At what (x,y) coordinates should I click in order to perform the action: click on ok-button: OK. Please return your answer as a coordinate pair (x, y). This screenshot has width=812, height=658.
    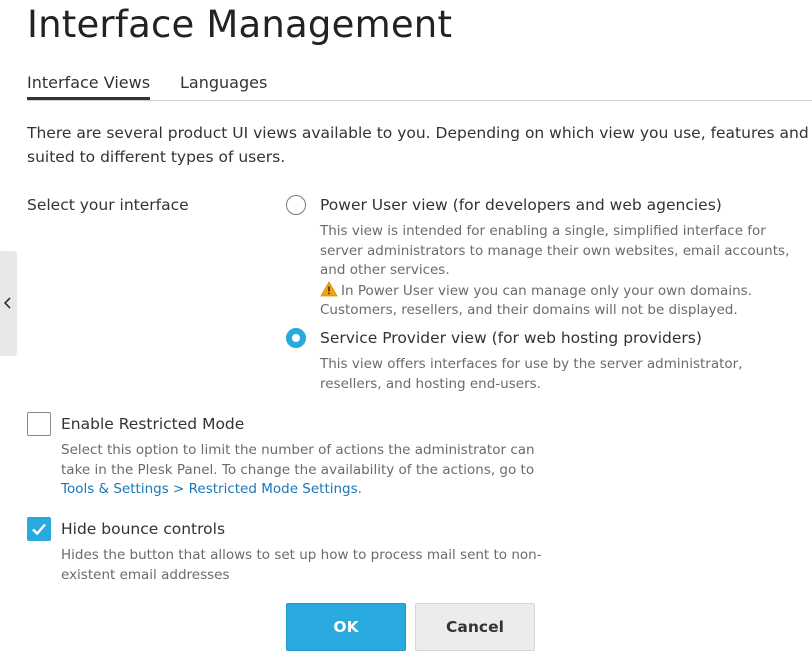
    Looking at the image, I should click on (346, 627).